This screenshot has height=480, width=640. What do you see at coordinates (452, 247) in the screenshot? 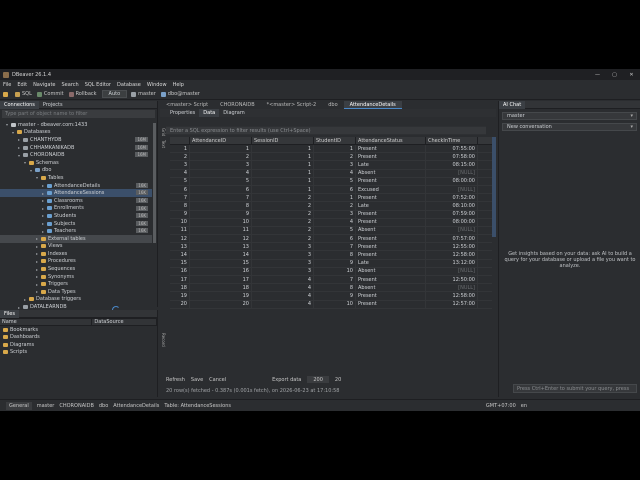
I see `table-cell: 12:55:00` at bounding box center [452, 247].